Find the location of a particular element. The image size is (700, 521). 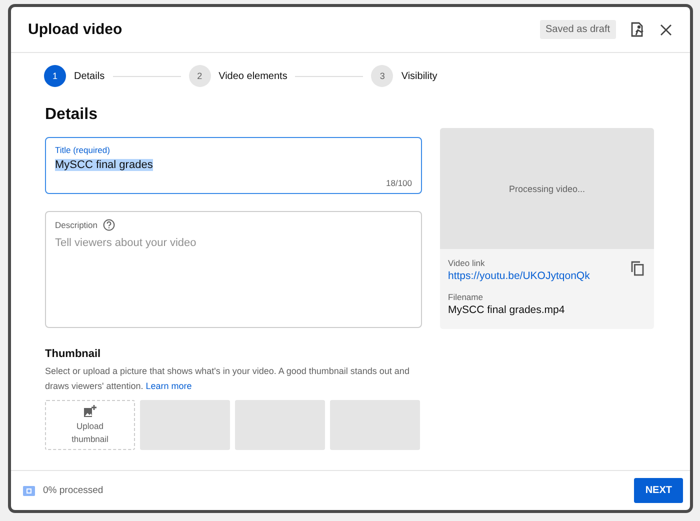

close-icon is located at coordinates (666, 30).